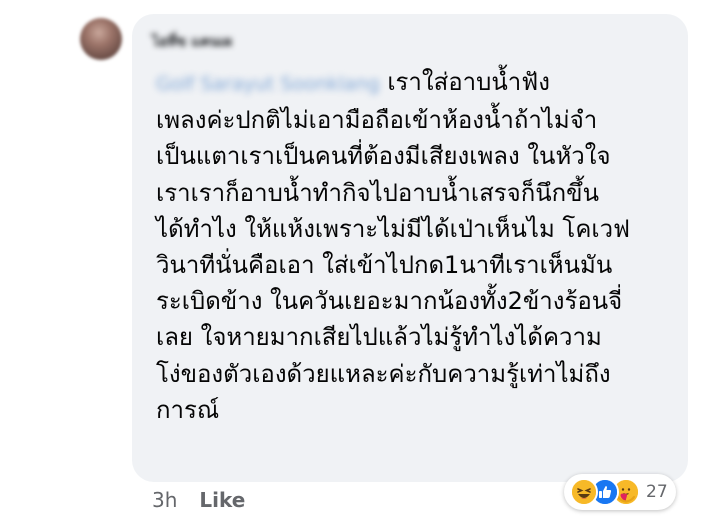  What do you see at coordinates (101, 39) in the screenshot?
I see `commenter-avatar` at bounding box center [101, 39].